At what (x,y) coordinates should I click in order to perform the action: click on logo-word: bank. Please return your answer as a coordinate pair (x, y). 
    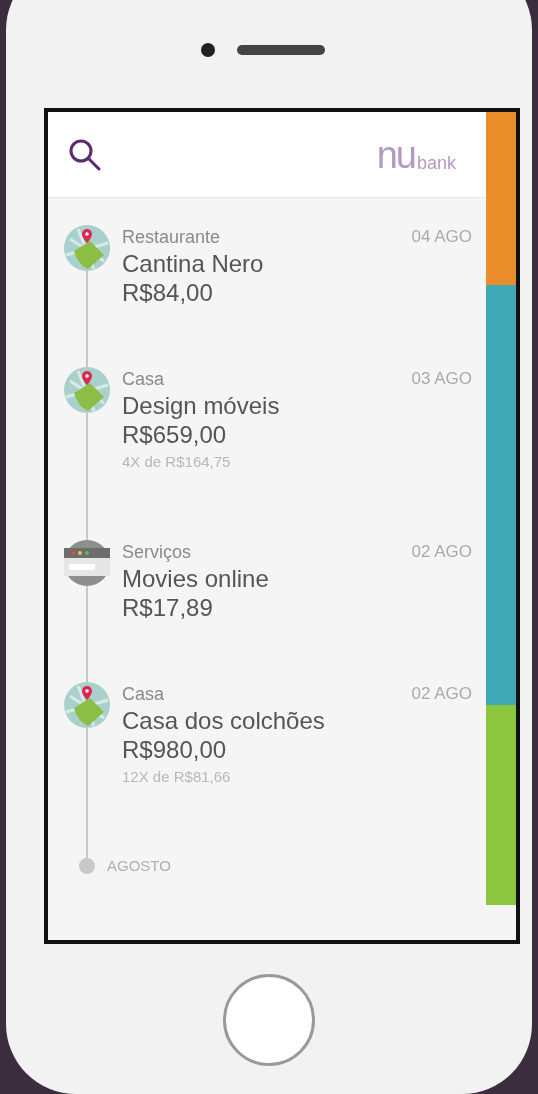
    Looking at the image, I should click on (436, 162).